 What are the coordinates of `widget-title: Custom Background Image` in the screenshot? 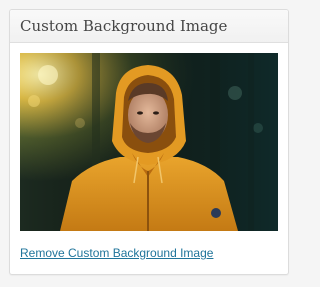 It's located at (124, 26).